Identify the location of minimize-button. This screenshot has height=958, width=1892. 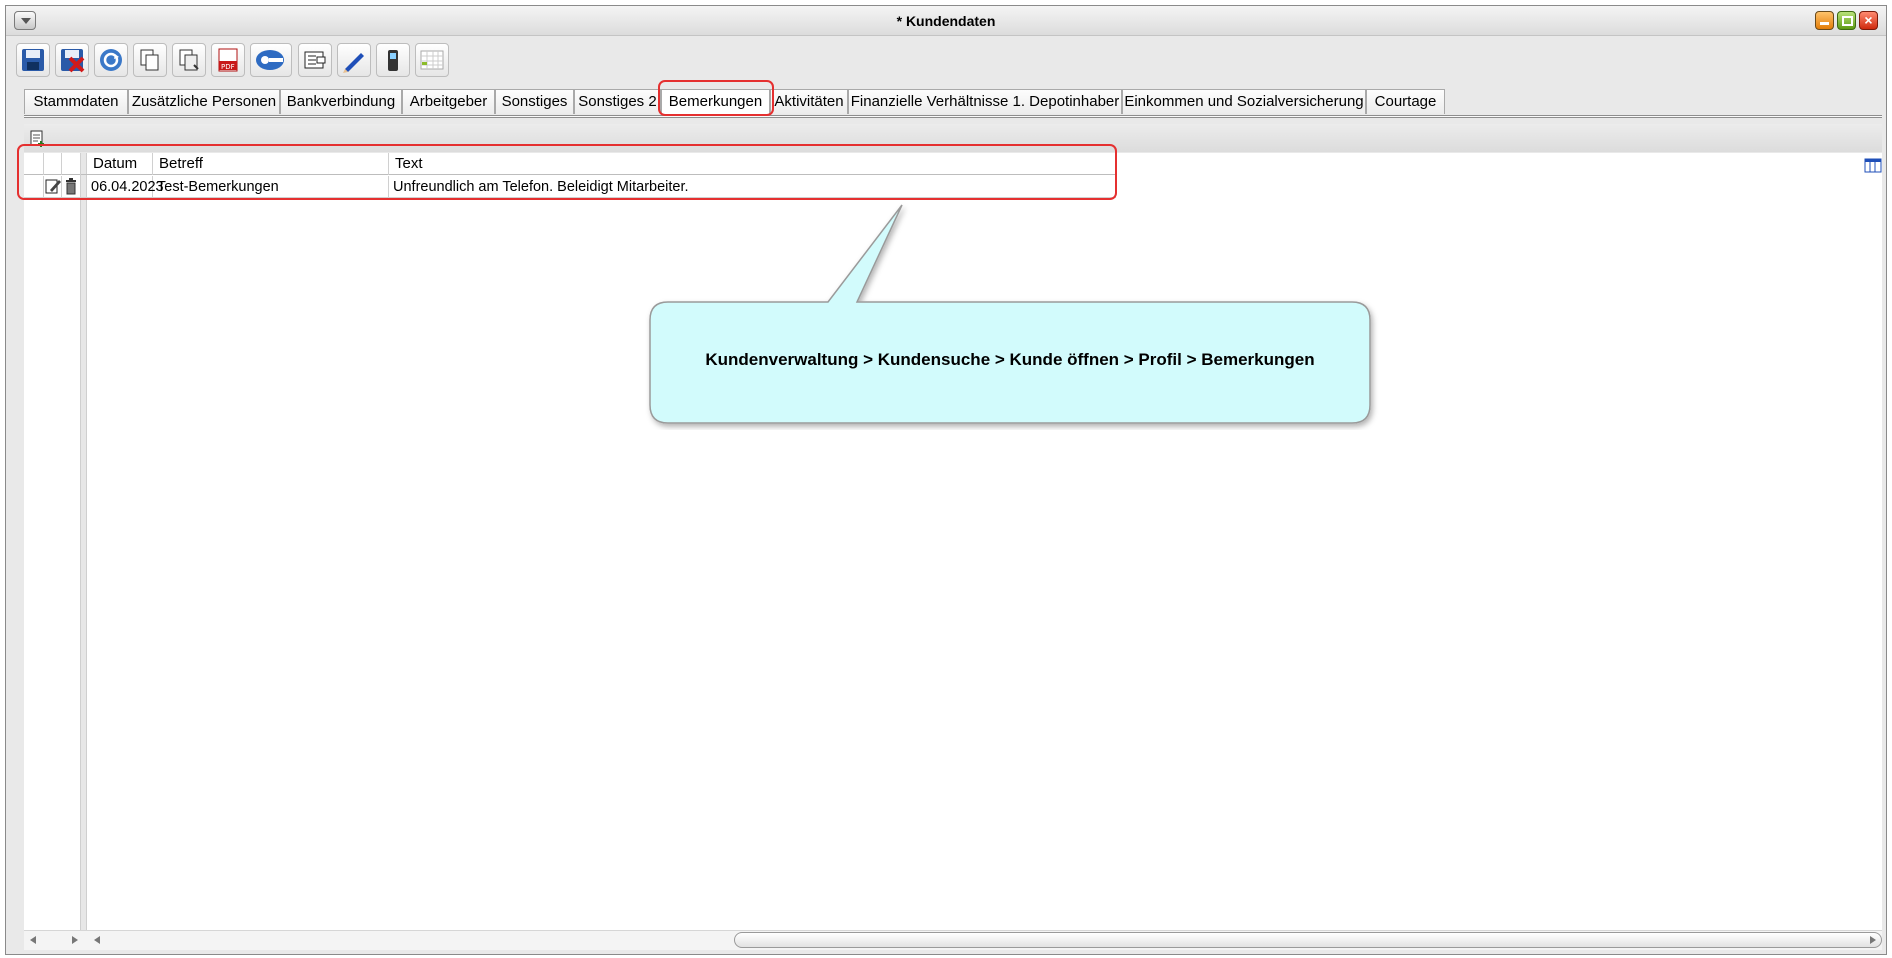
(1824, 20).